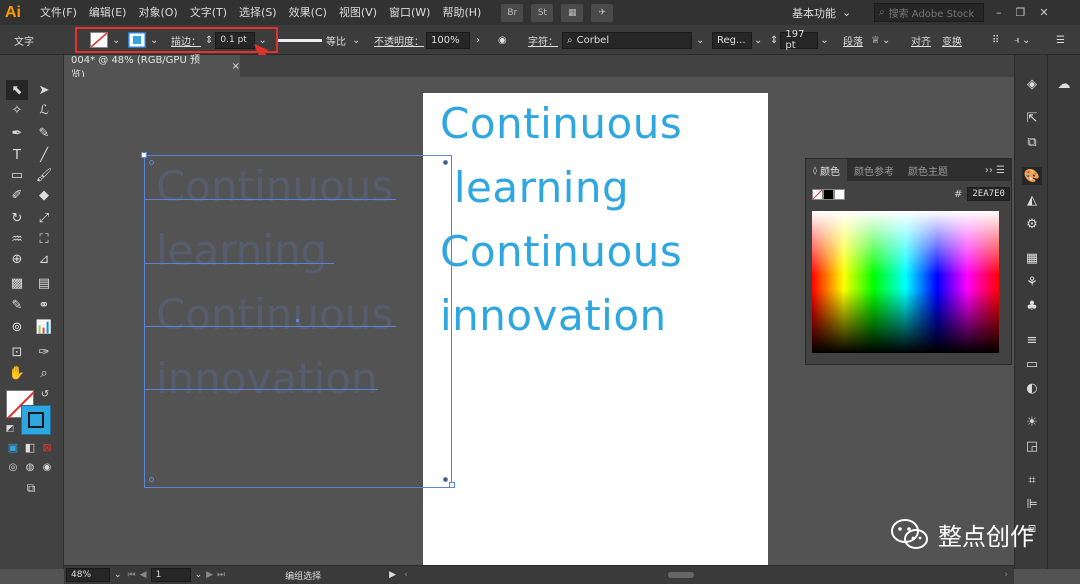  Describe the element at coordinates (152, 68) in the screenshot. I see `document-tab: 004* @ 48% (RGB/GPU 预览) ×` at that location.